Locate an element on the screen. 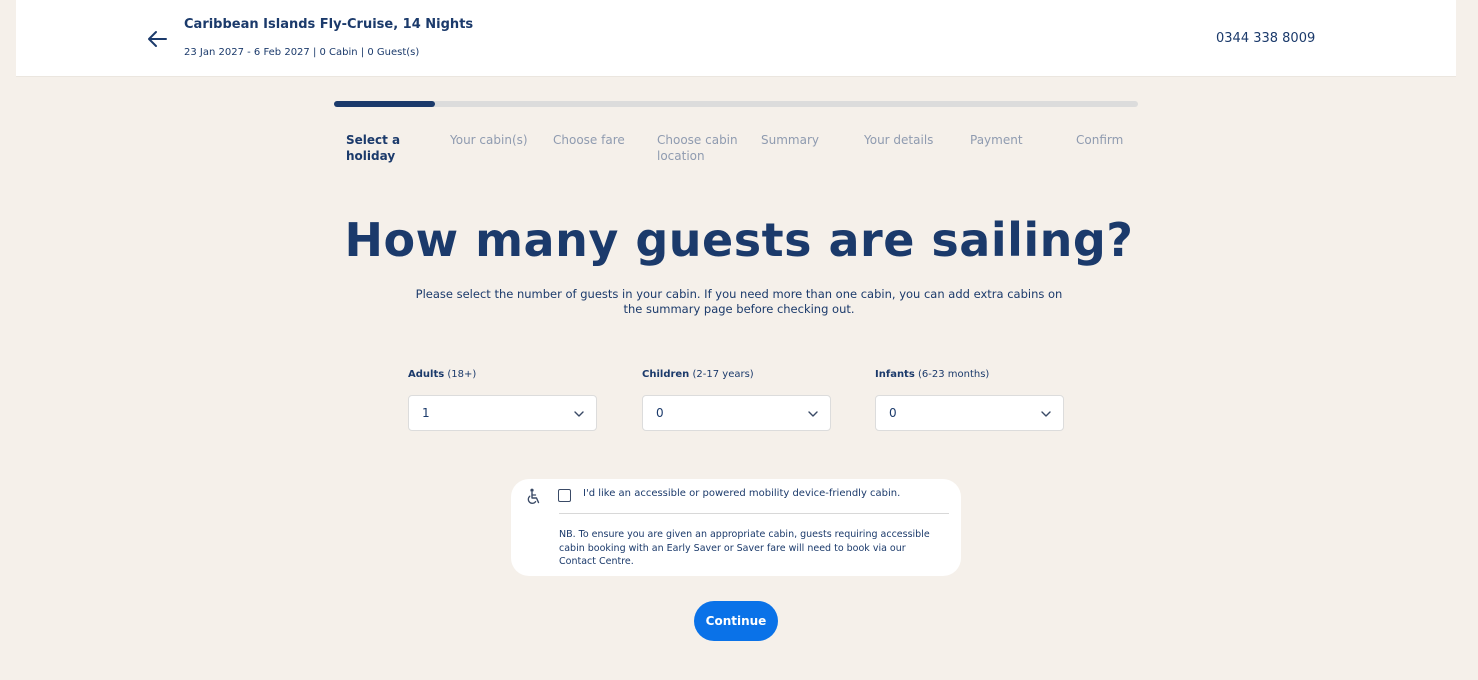 This screenshot has height=680, width=1478. infants-select: 0 is located at coordinates (969, 413).